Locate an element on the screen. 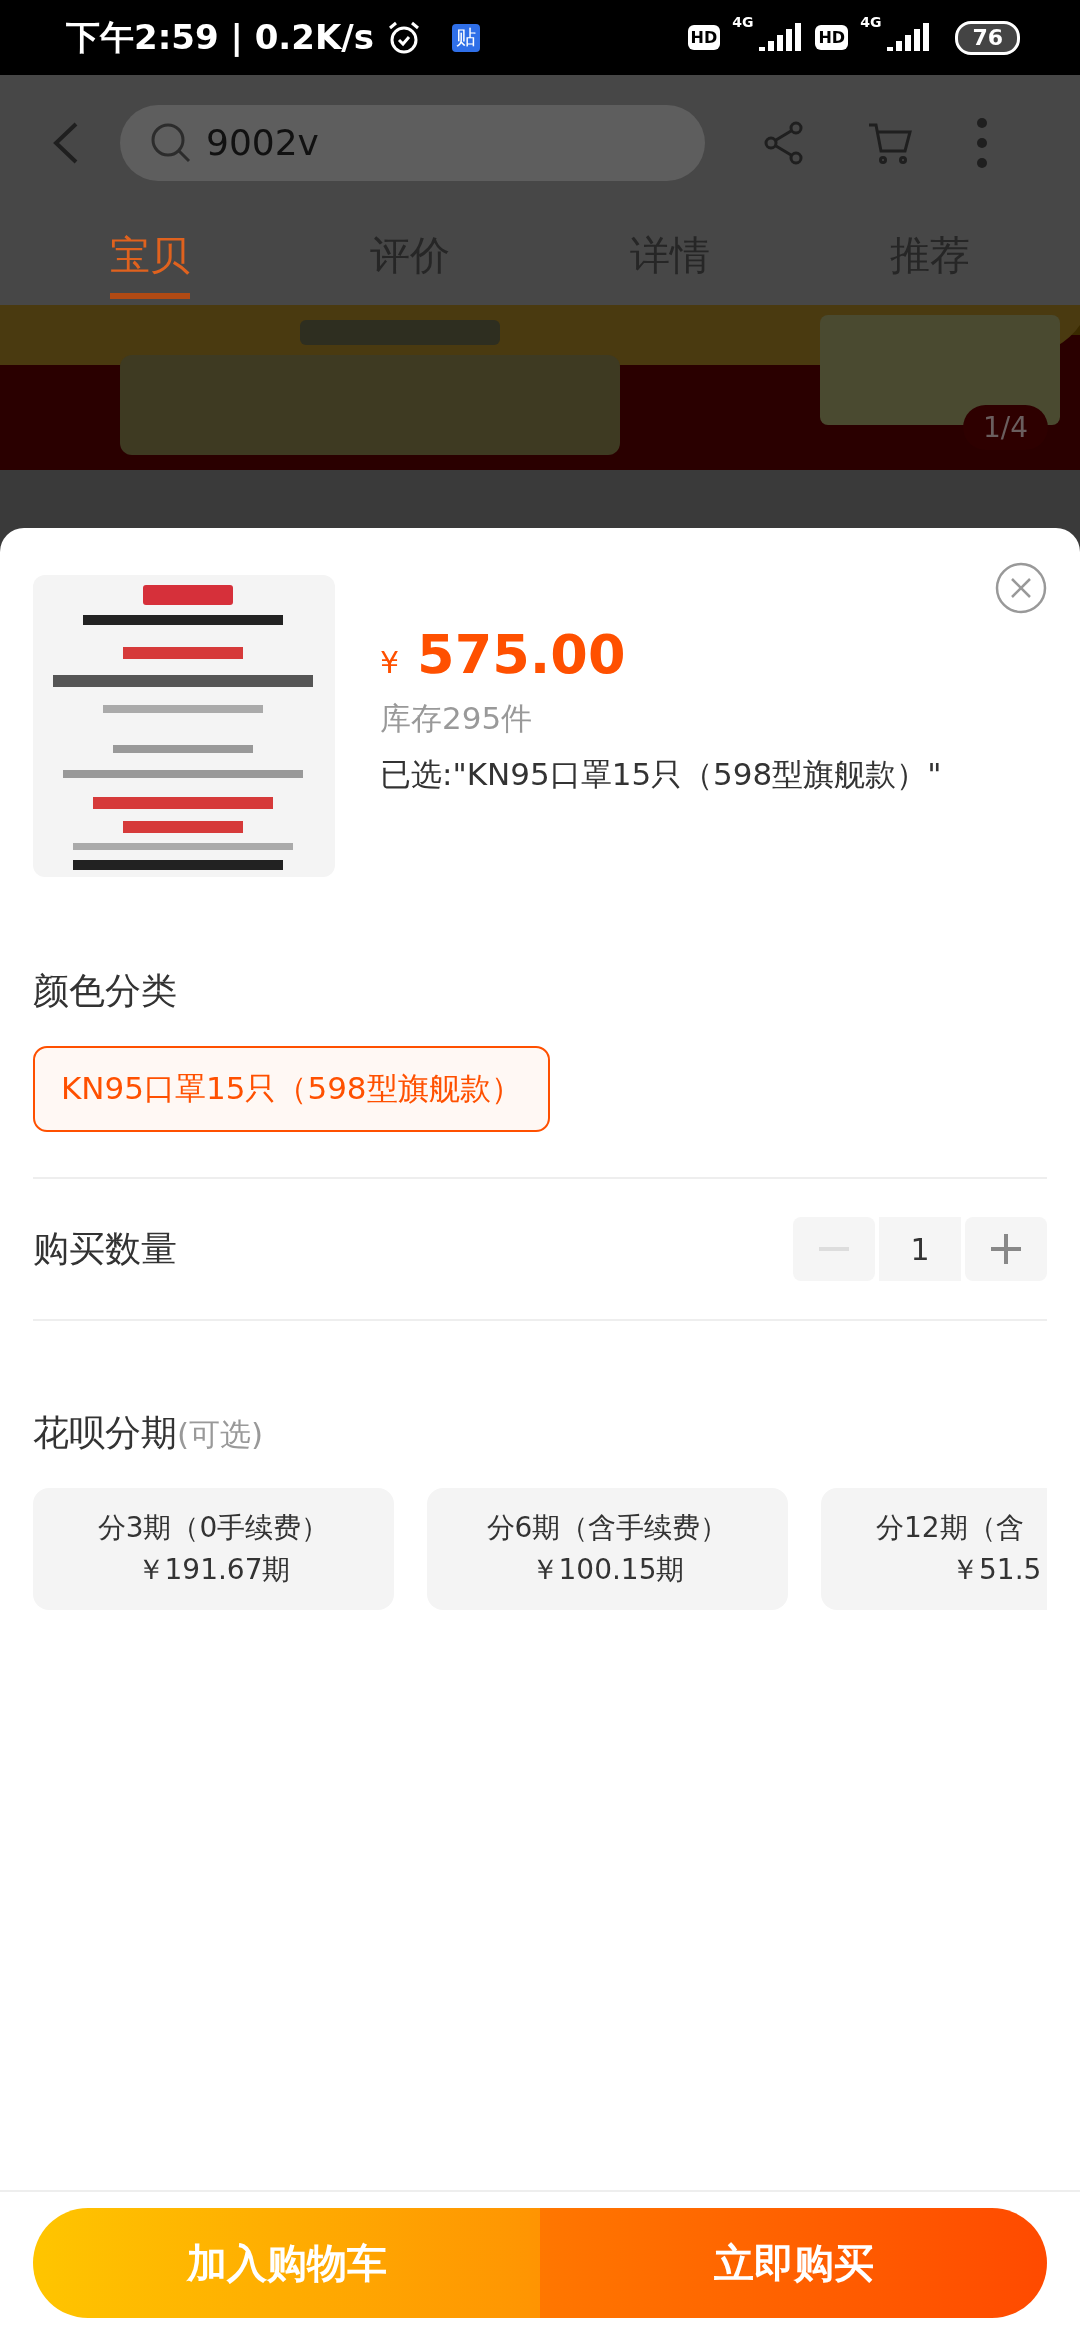  stock-text: 库存295件 is located at coordinates (457, 718).